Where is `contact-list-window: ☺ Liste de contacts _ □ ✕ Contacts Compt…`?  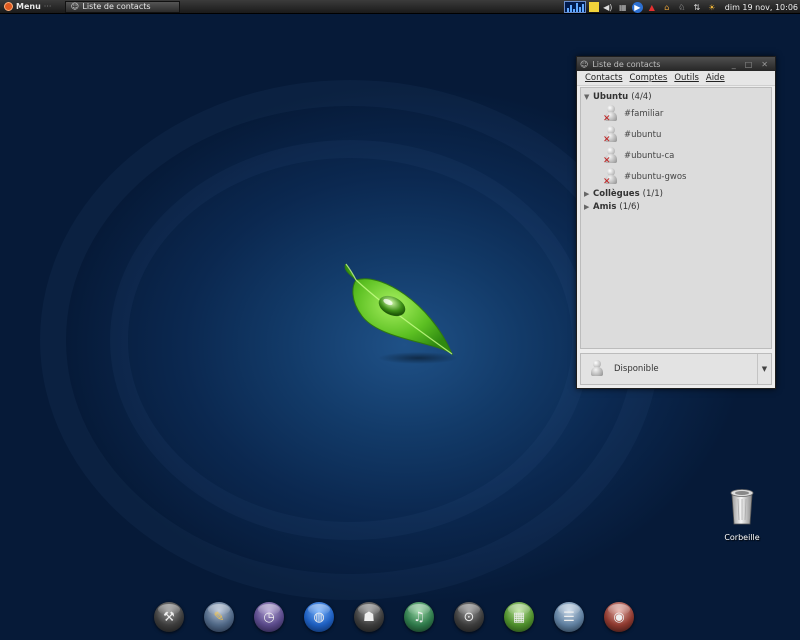 contact-list-window: ☺ Liste de contacts _ □ ✕ Contacts Compt… is located at coordinates (676, 222).